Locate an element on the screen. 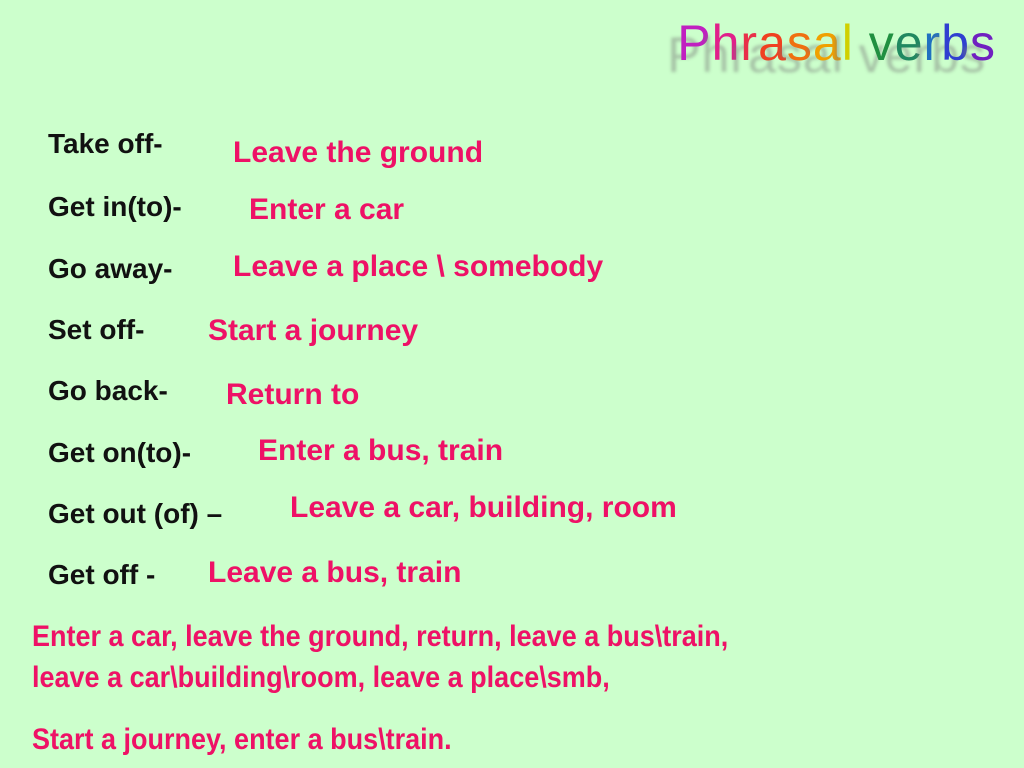  summary-line-3: Start a journey, enter a bus\train. is located at coordinates (242, 739).